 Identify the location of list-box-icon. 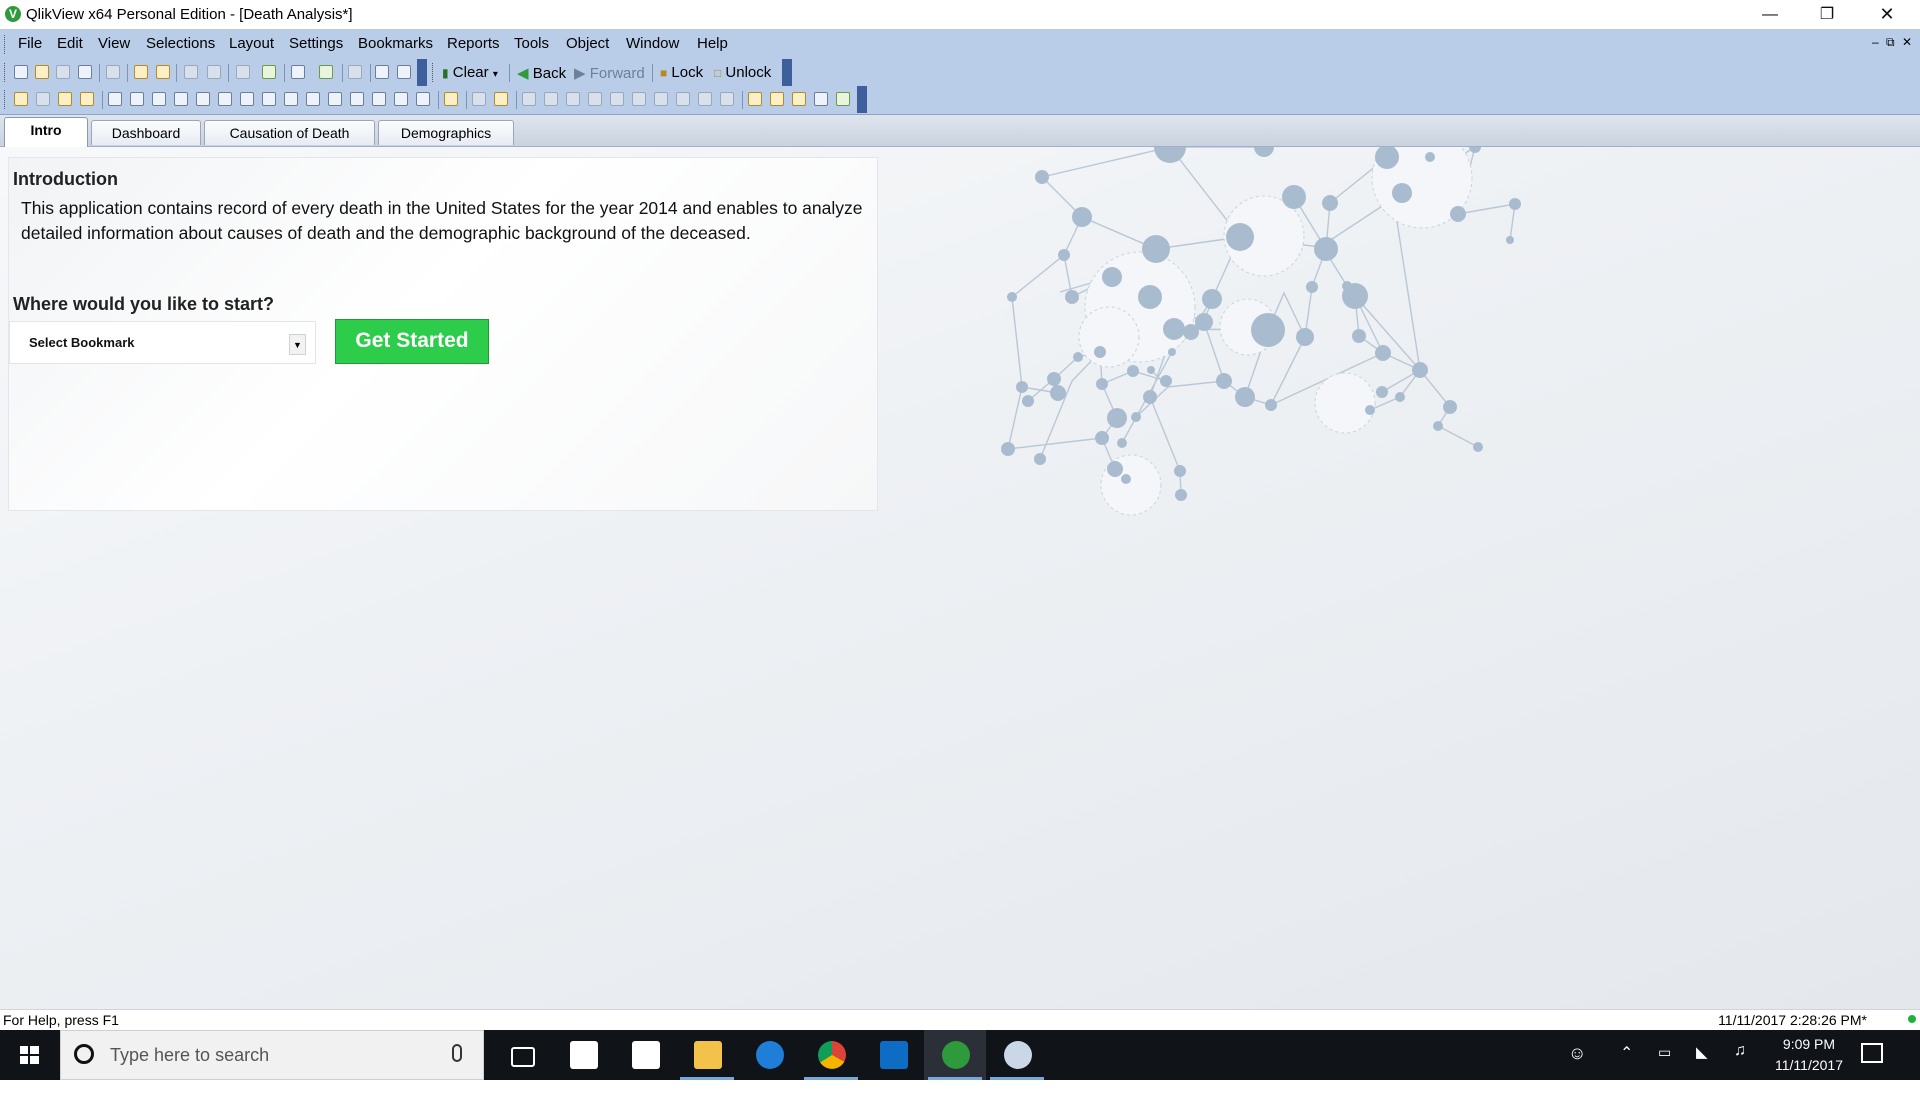
(115, 99).